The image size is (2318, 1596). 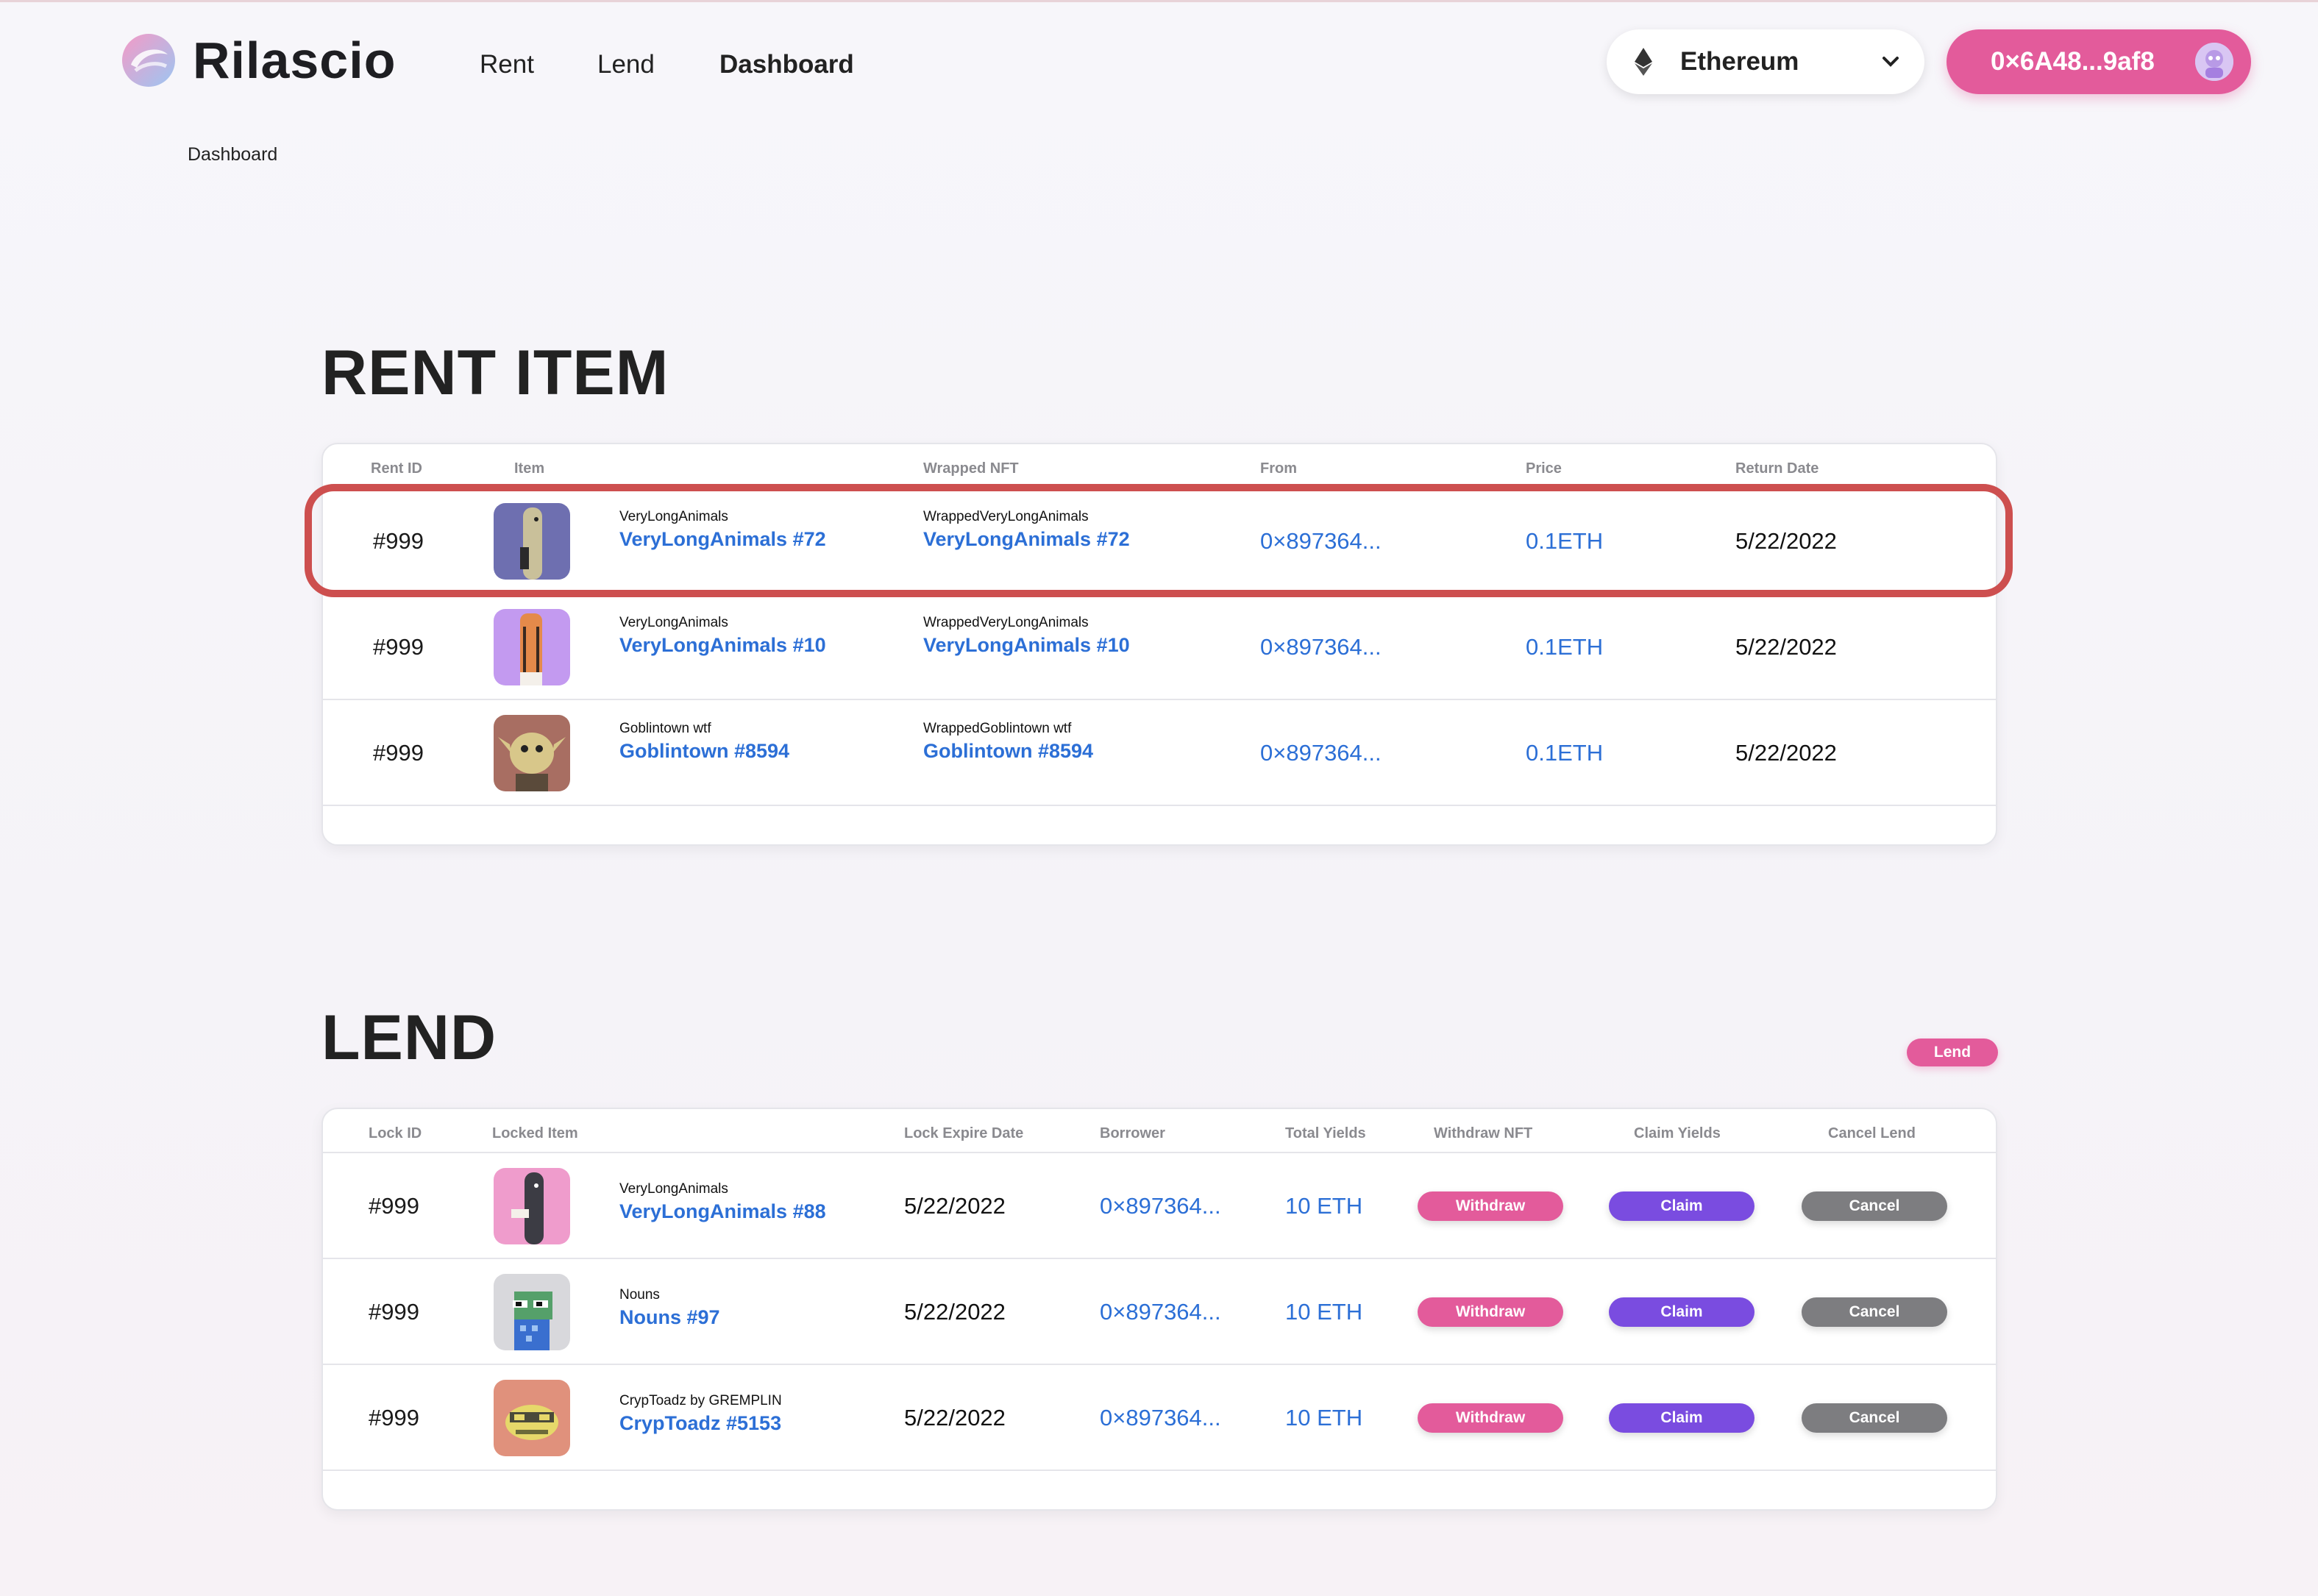 I want to click on item-info: VeryLongAnimals VeryLongAnimals #88, so click(x=722, y=1202).